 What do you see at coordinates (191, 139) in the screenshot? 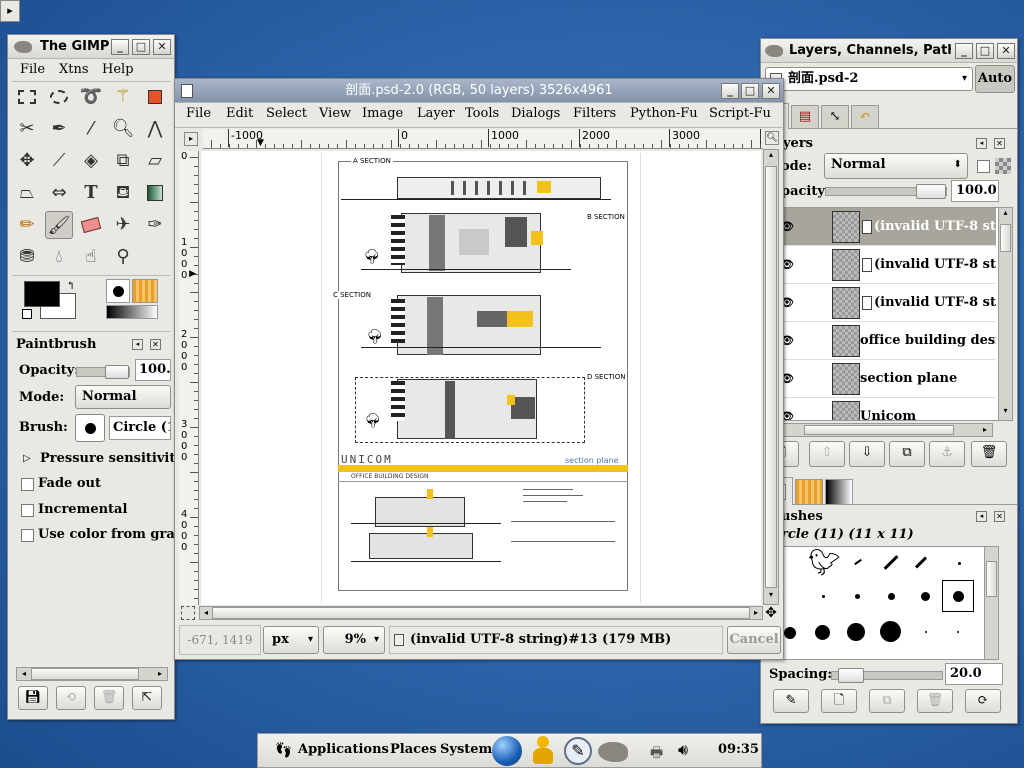
I see `quick-mask-corner-button: ▸` at bounding box center [191, 139].